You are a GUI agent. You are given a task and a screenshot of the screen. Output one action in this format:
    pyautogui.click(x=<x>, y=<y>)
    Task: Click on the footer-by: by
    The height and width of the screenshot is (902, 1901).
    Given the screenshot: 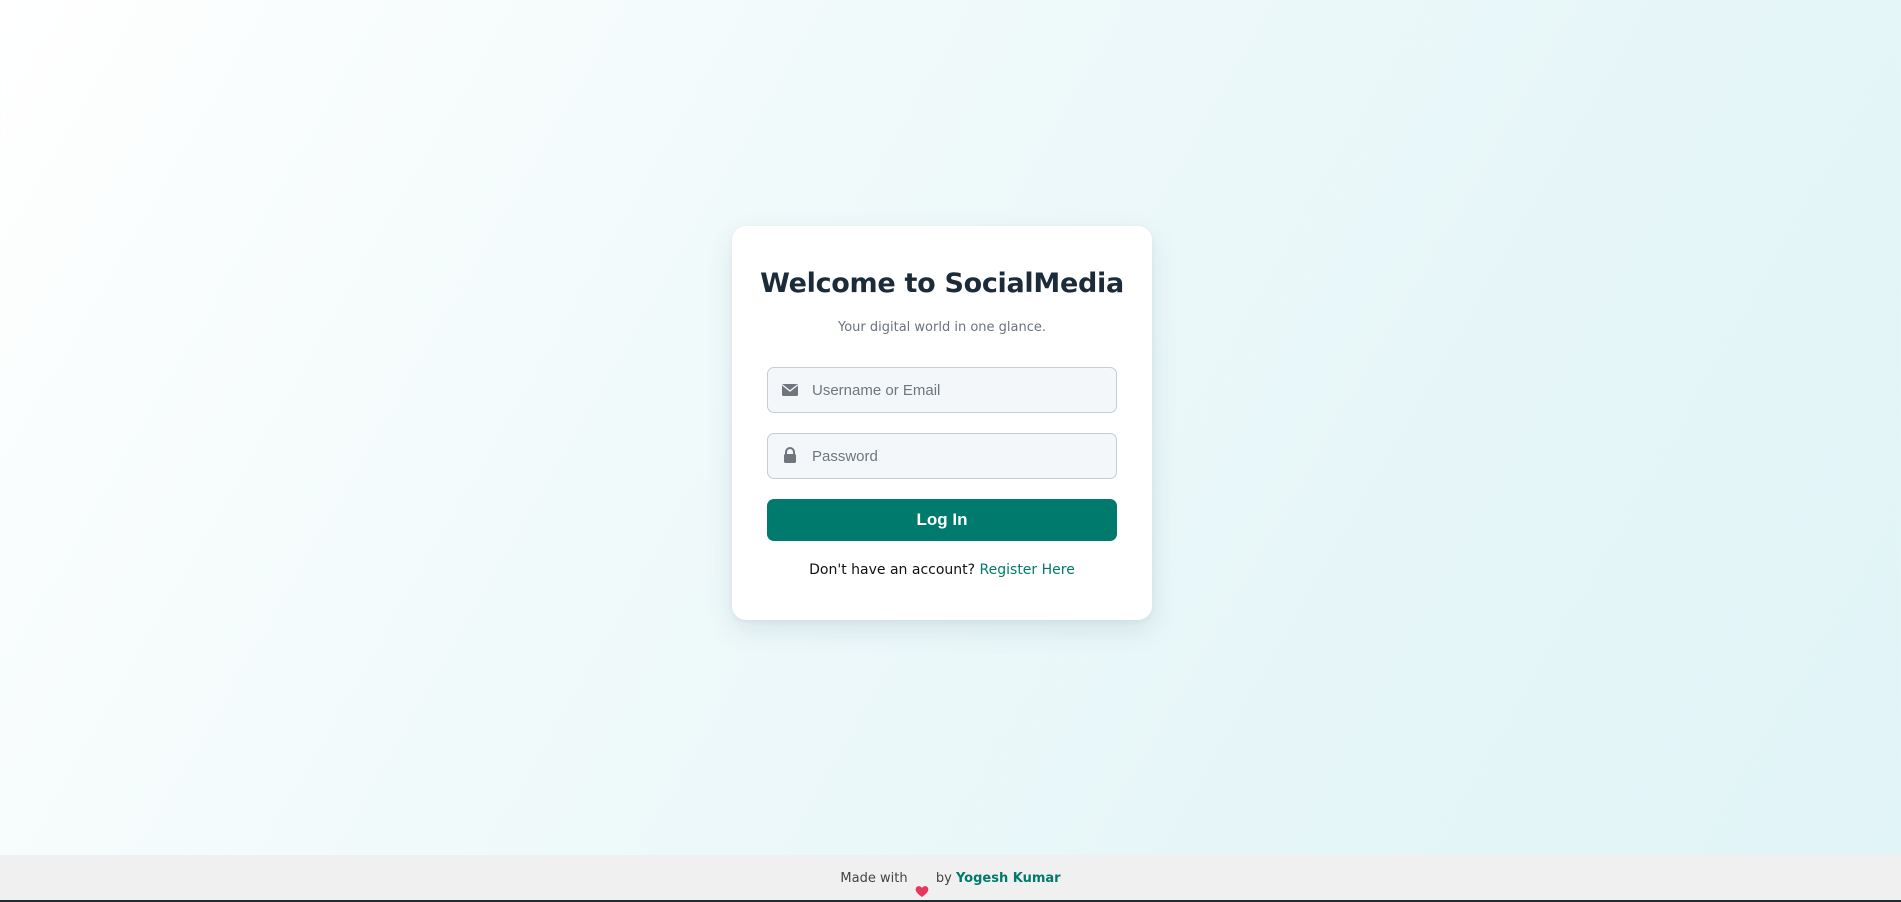 What is the action you would take?
    pyautogui.click(x=943, y=878)
    